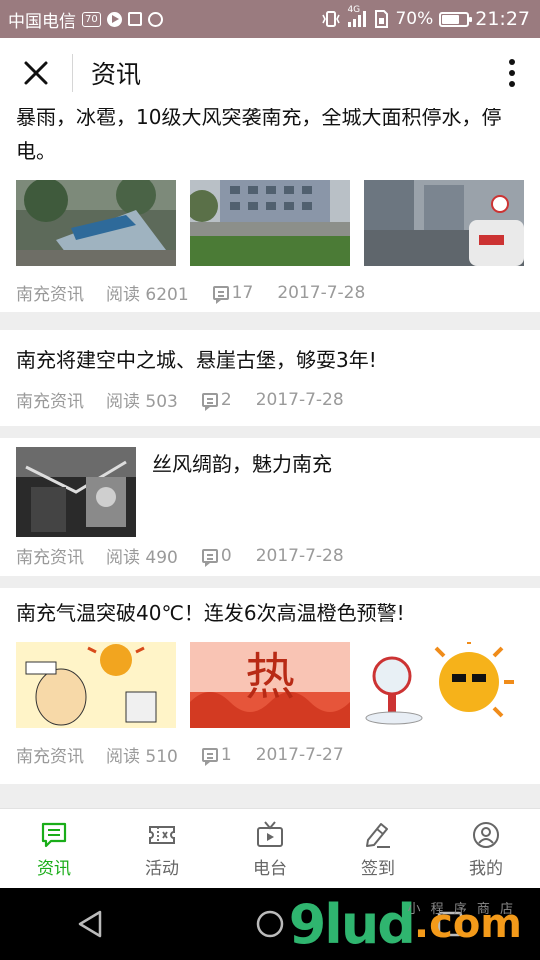 The image size is (540, 960). Describe the element at coordinates (270, 924) in the screenshot. I see `home-icon` at that location.